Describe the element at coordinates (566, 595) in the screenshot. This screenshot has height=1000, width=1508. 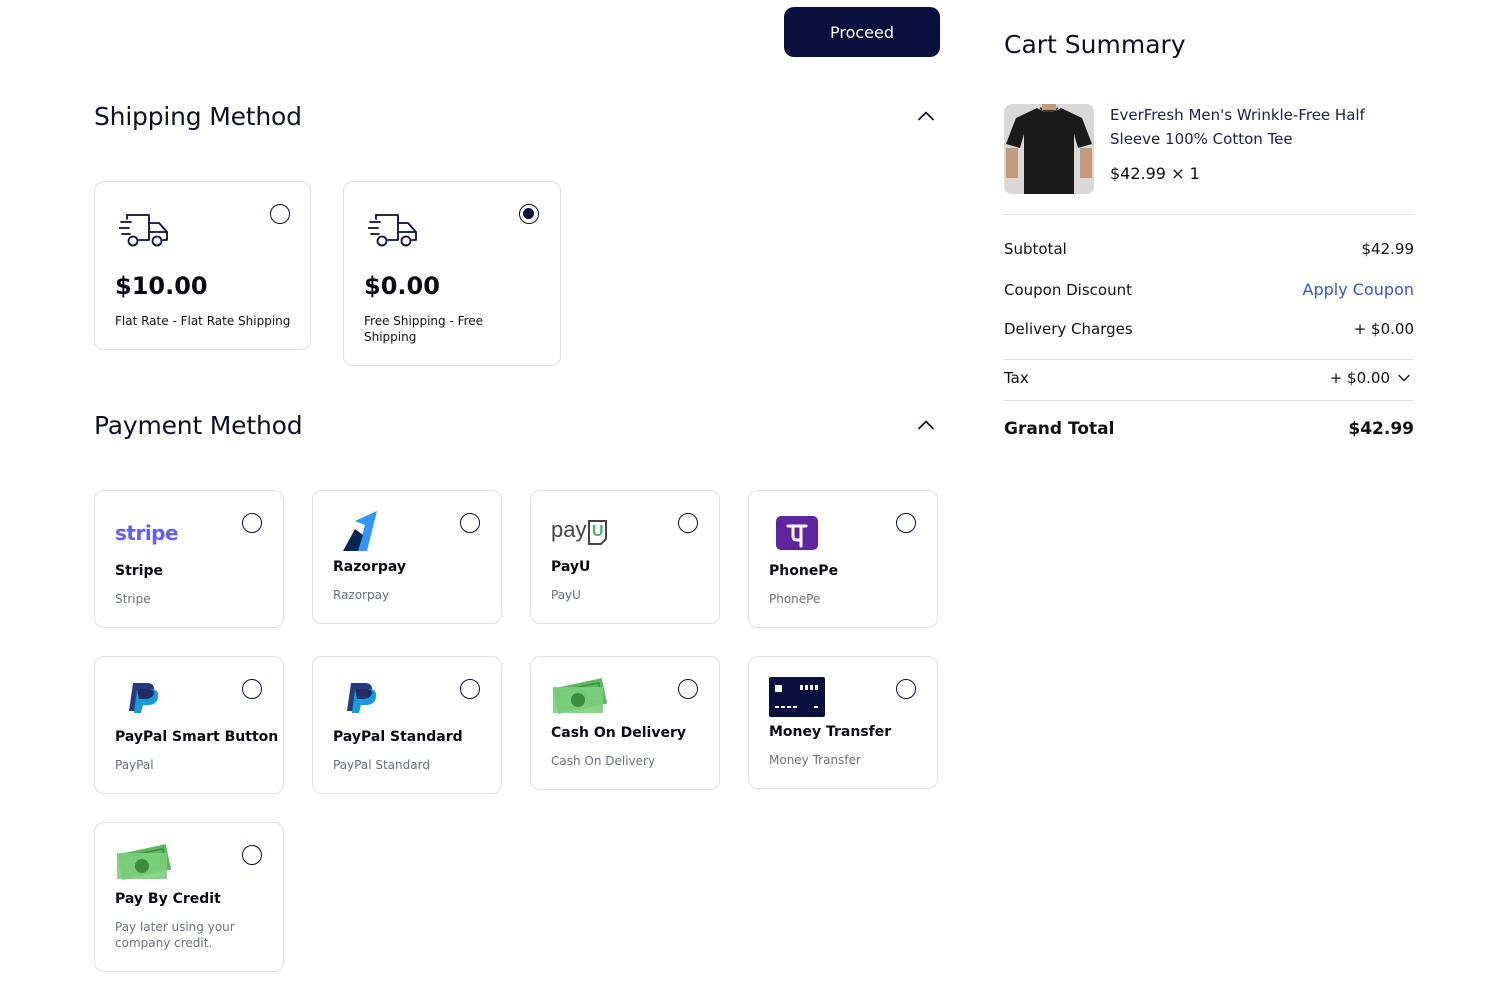
I see `payment-desc: PayU` at that location.